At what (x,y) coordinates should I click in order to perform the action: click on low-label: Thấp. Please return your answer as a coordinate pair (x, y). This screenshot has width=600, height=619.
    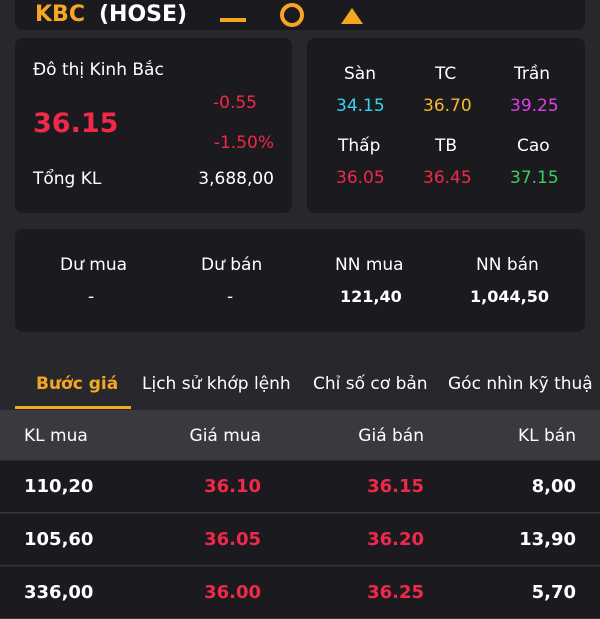
    Looking at the image, I should click on (359, 146).